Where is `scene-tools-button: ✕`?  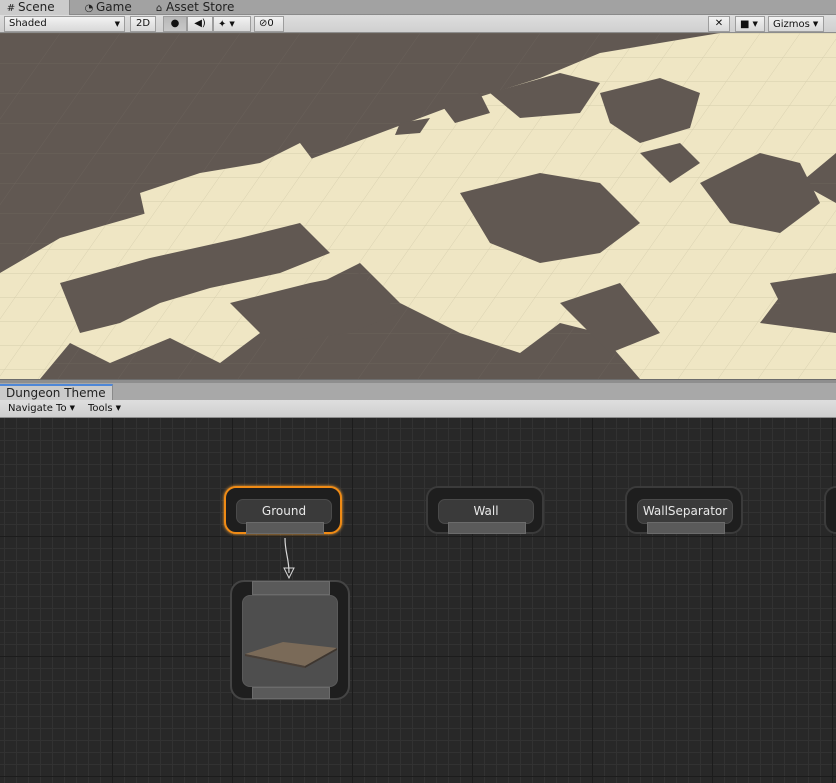 scene-tools-button: ✕ is located at coordinates (719, 24).